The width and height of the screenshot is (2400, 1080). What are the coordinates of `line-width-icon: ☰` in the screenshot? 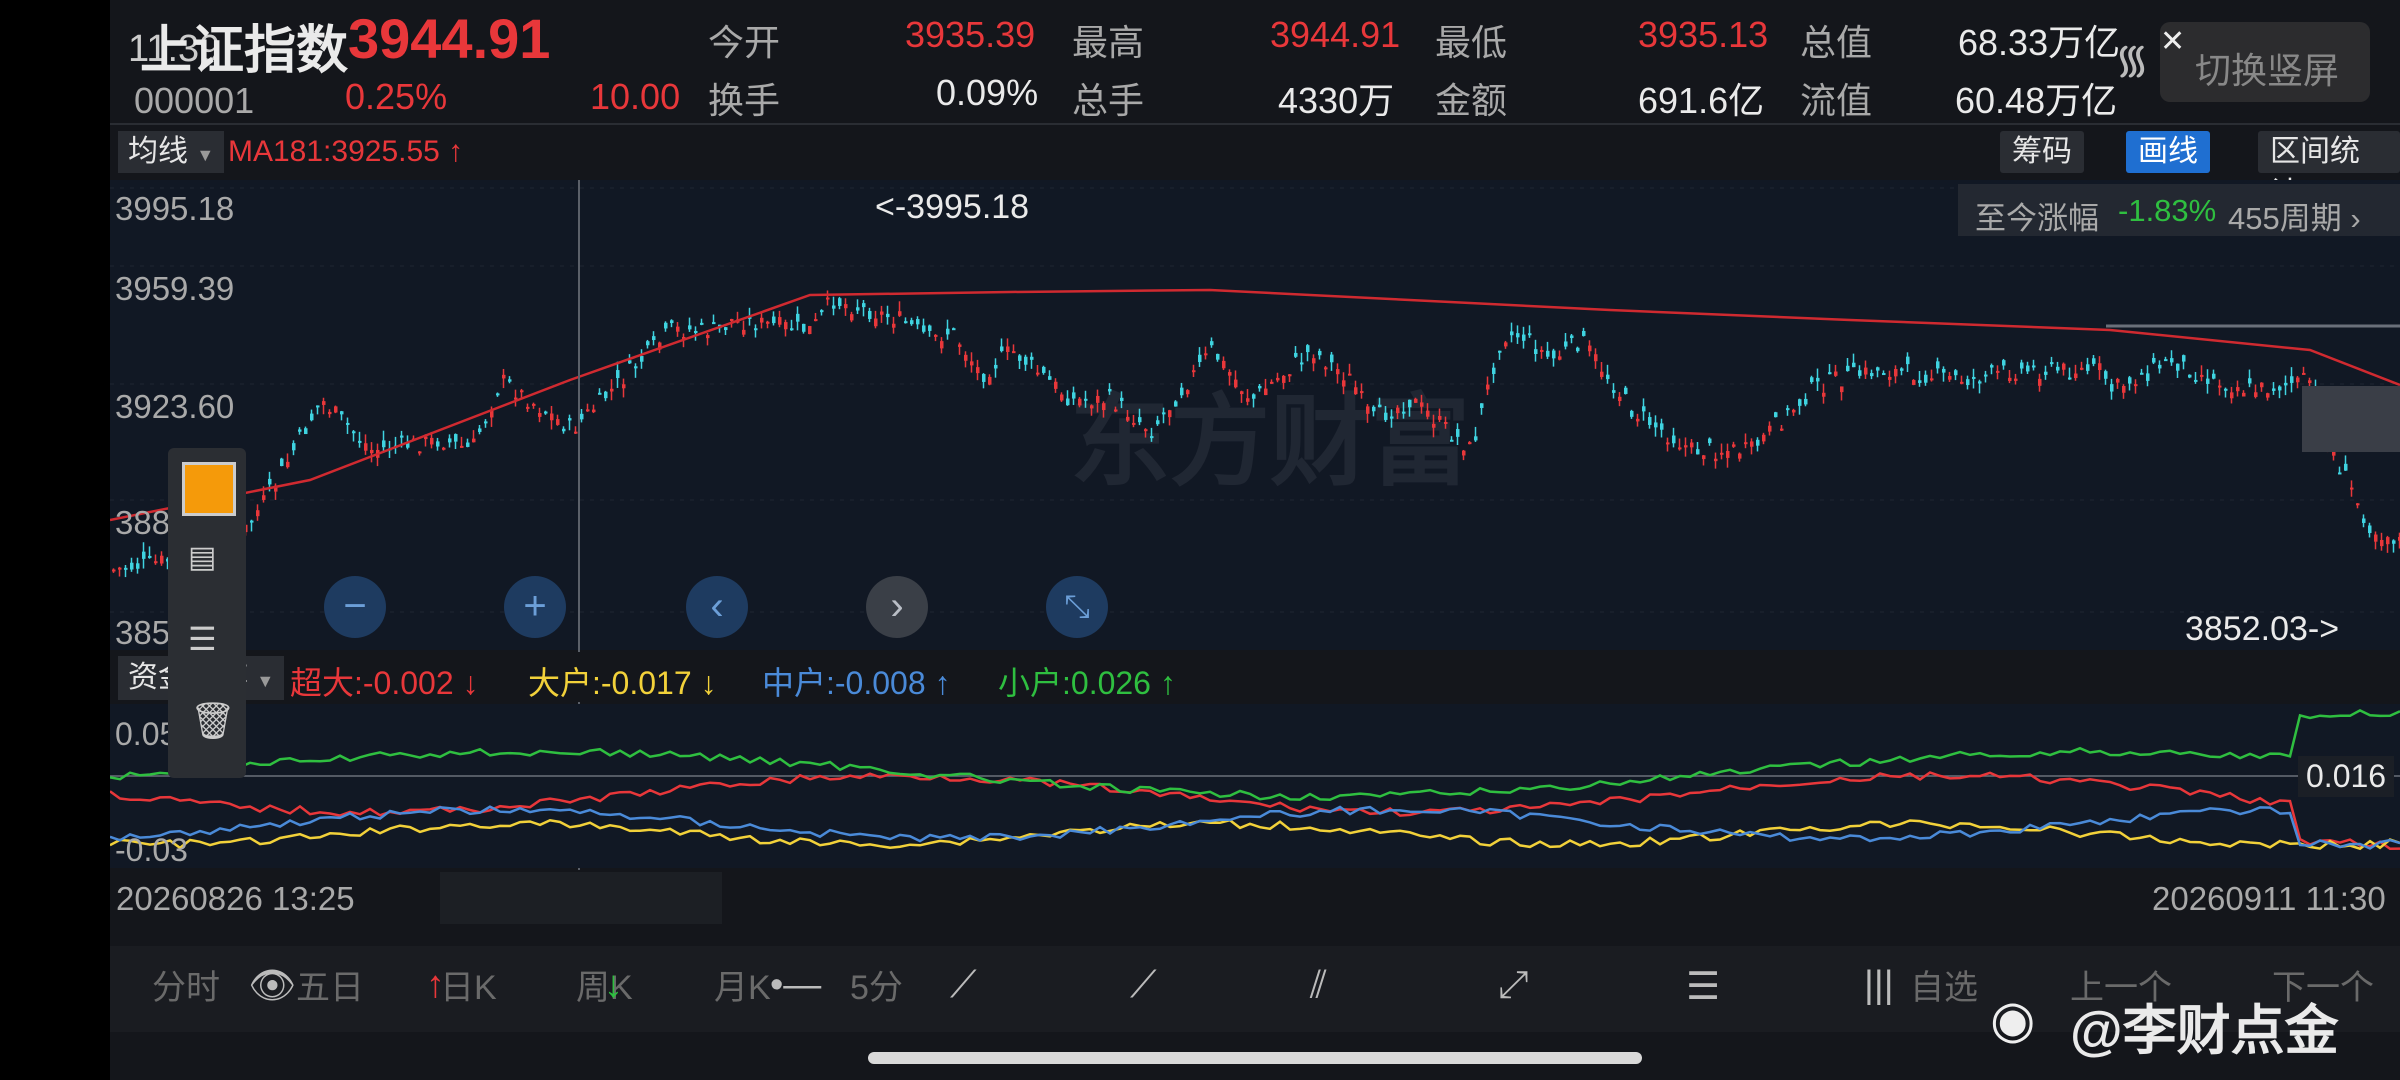 It's located at (202, 639).